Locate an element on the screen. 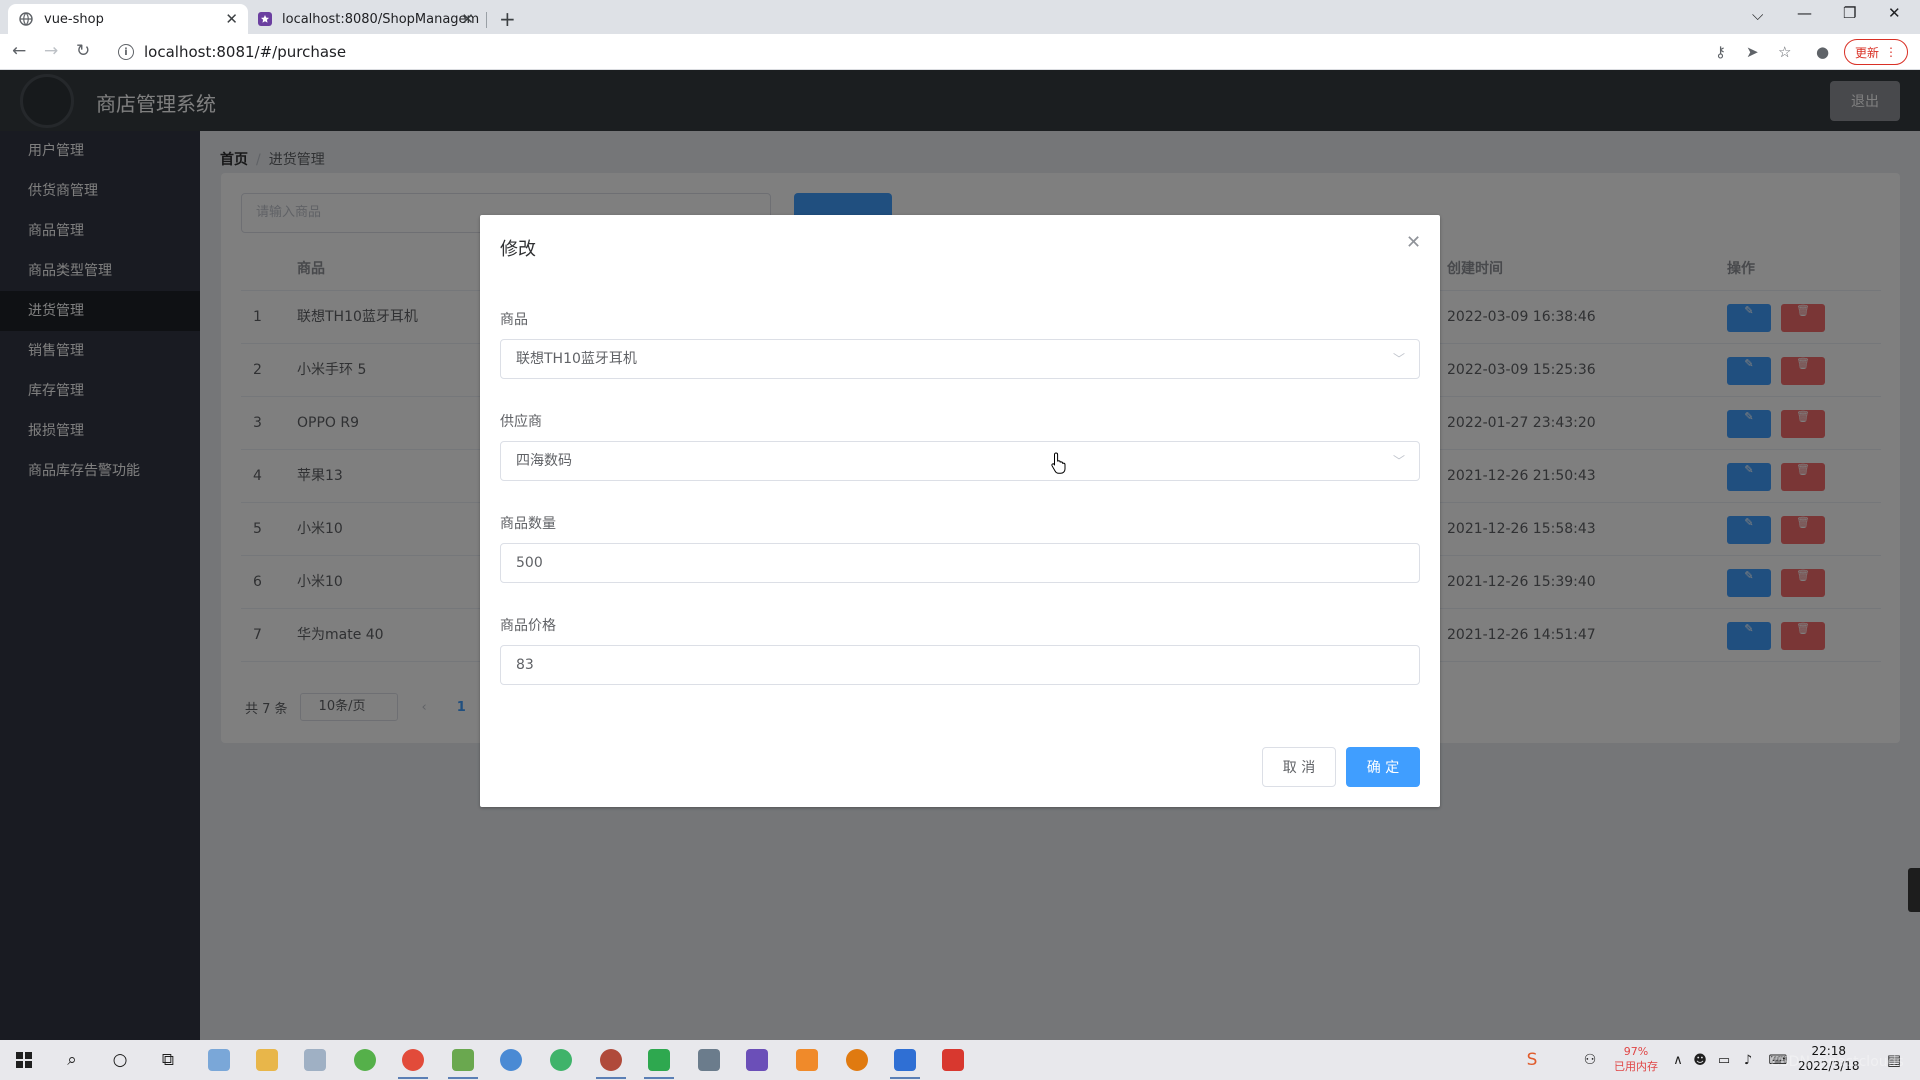  chrome-icon is located at coordinates (413, 1064).